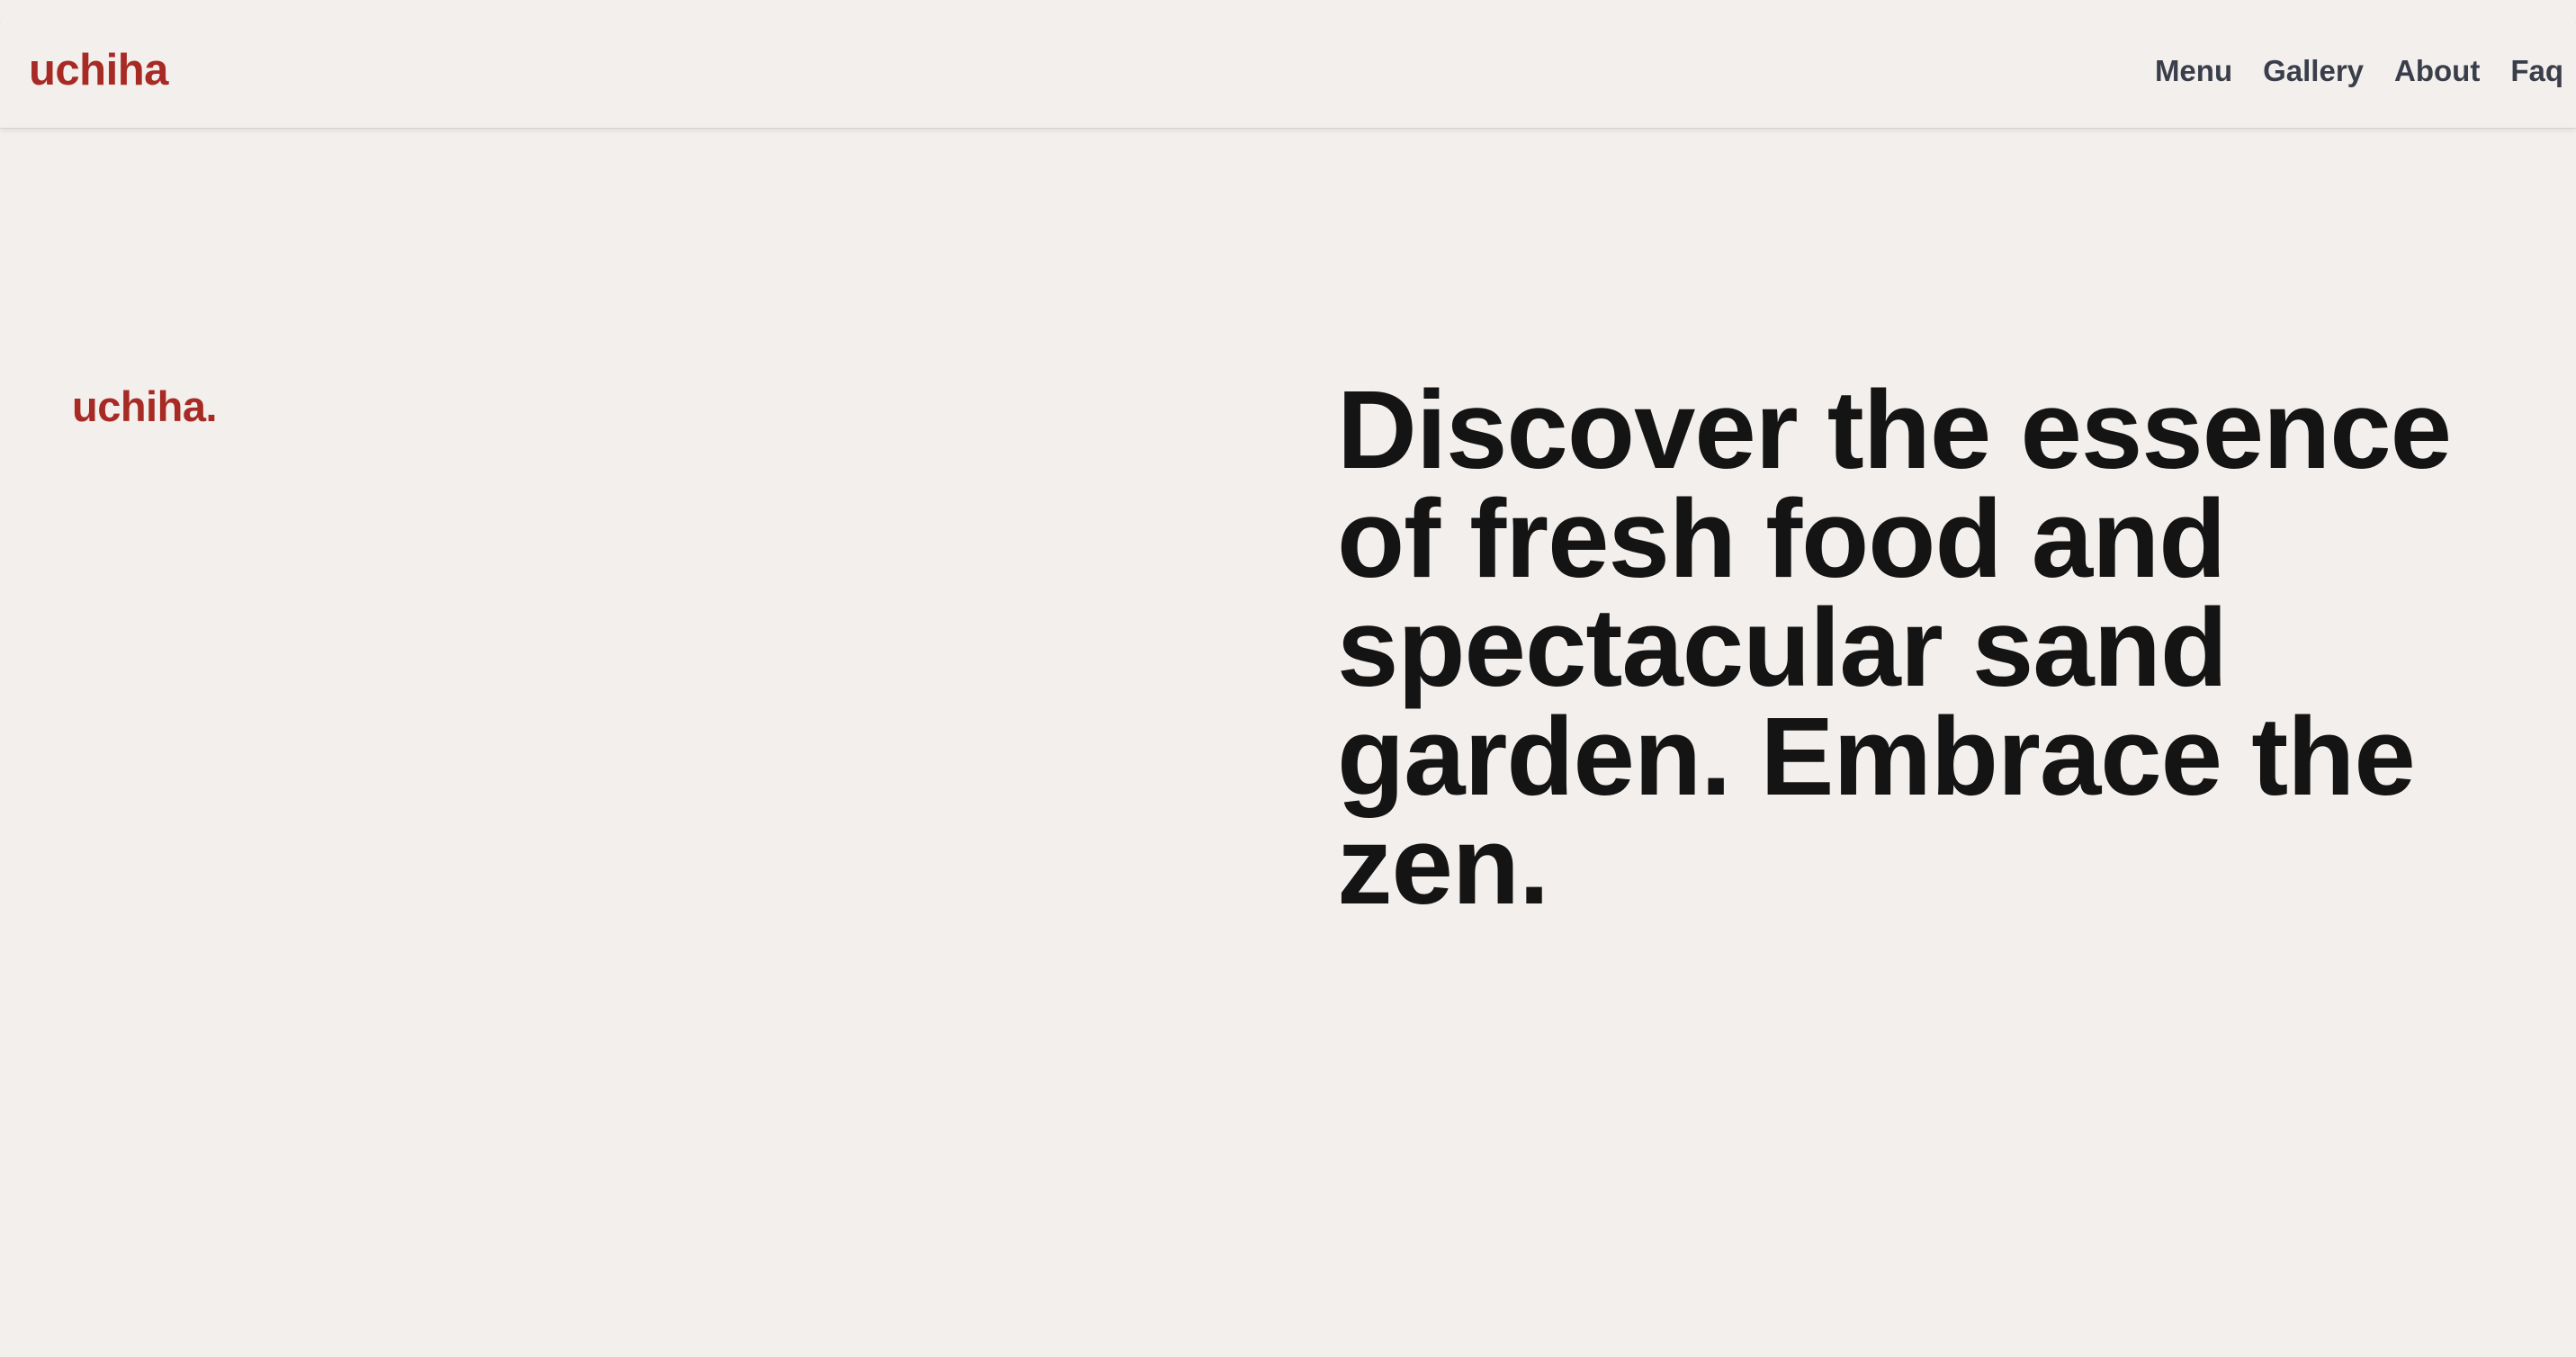  What do you see at coordinates (1288, 70) in the screenshot?
I see `navbar: uchiha Menu Gallery About Faq` at bounding box center [1288, 70].